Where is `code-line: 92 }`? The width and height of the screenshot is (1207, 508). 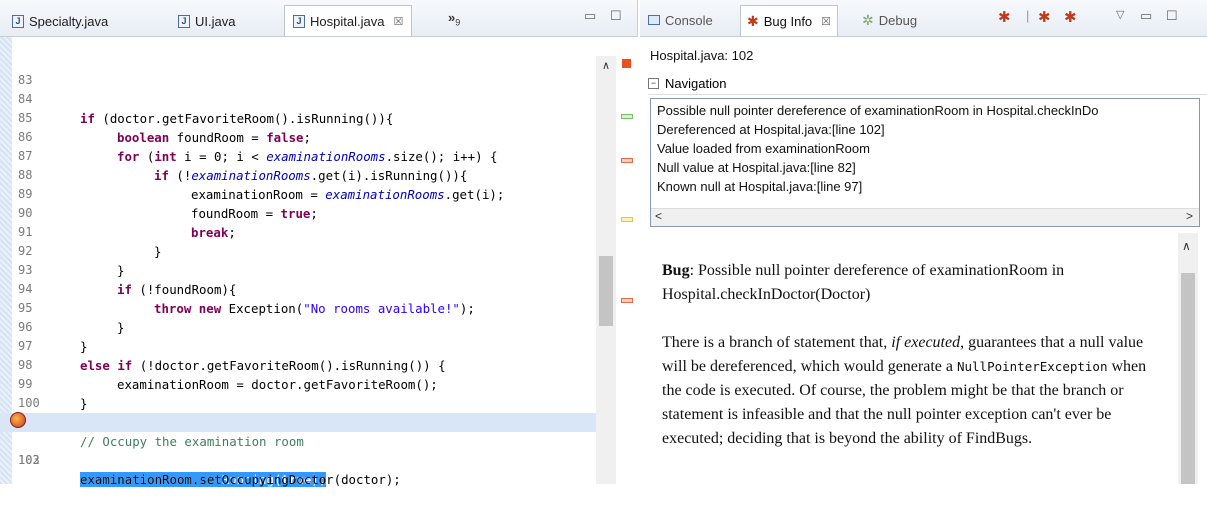 code-line: 92 } is located at coordinates (71, 261).